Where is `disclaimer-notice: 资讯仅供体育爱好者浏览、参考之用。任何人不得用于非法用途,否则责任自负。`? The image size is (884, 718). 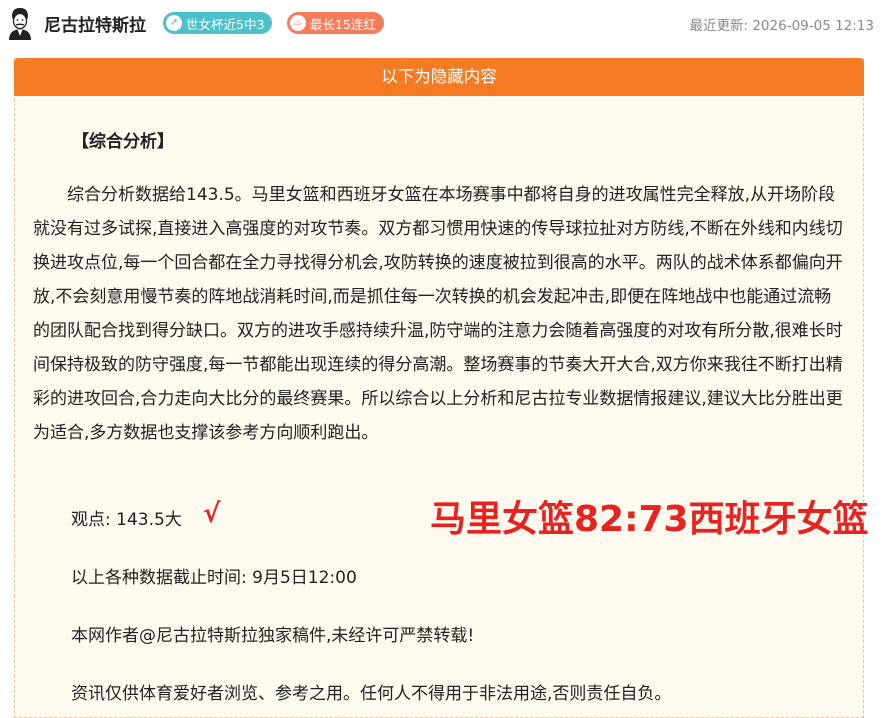
disclaimer-notice: 资讯仅供体育爱好者浏览、参考之用。任何人不得用于非法用途,否则责任自负。 is located at coordinates (371, 694).